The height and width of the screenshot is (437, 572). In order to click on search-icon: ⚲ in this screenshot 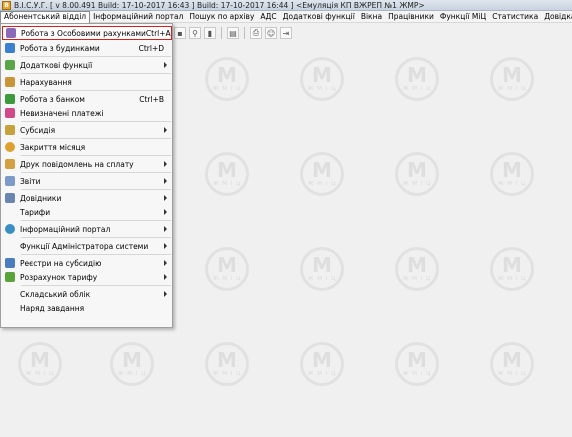, I will do `click(195, 33)`.